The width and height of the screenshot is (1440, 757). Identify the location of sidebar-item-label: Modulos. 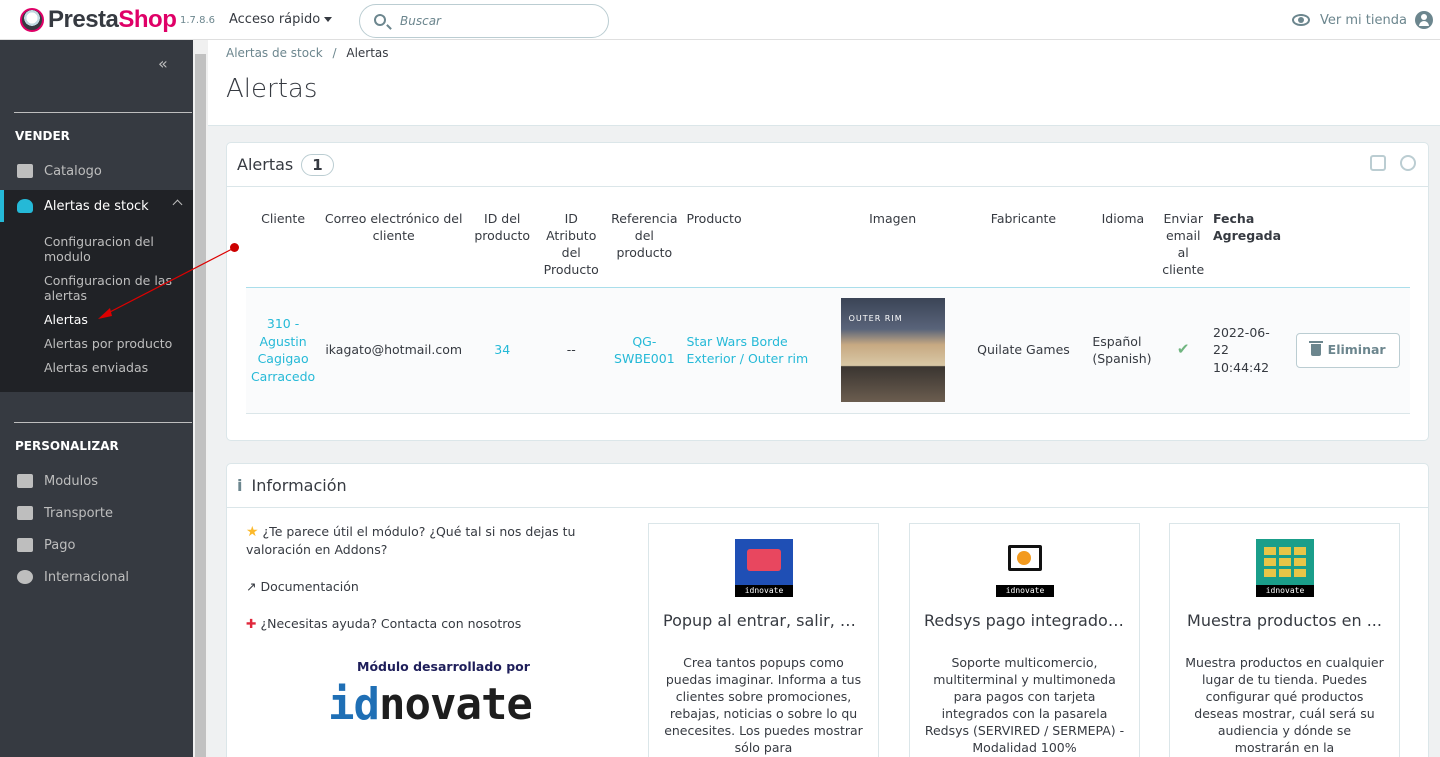
(71, 481).